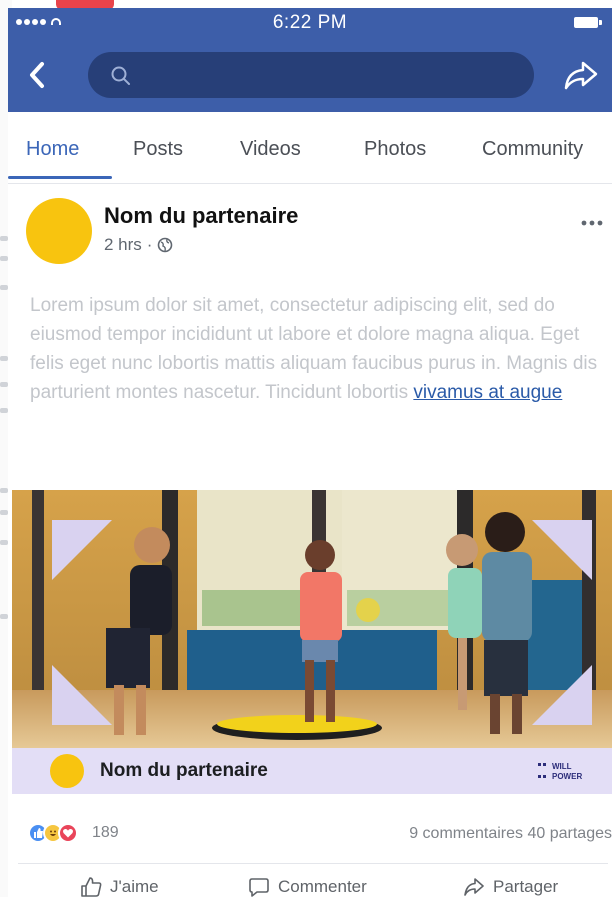 Image resolution: width=612 pixels, height=897 pixels. I want to click on back-button, so click(37, 75).